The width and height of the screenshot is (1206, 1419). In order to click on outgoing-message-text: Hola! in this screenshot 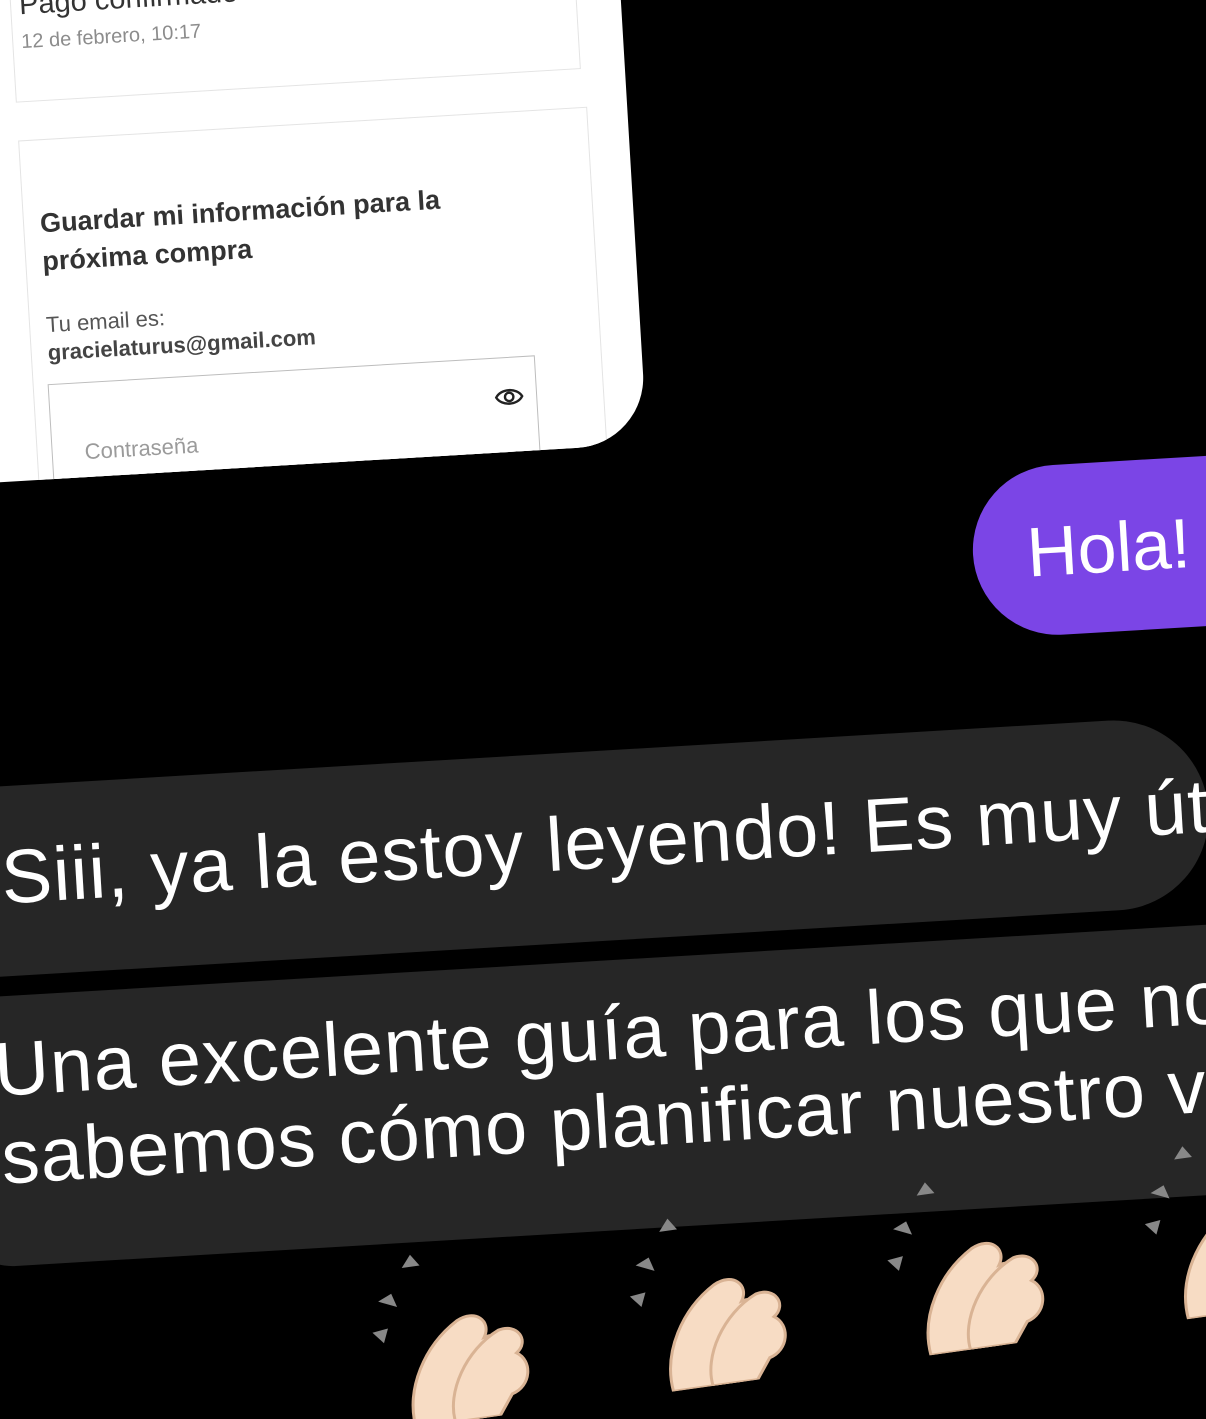, I will do `click(1108, 548)`.